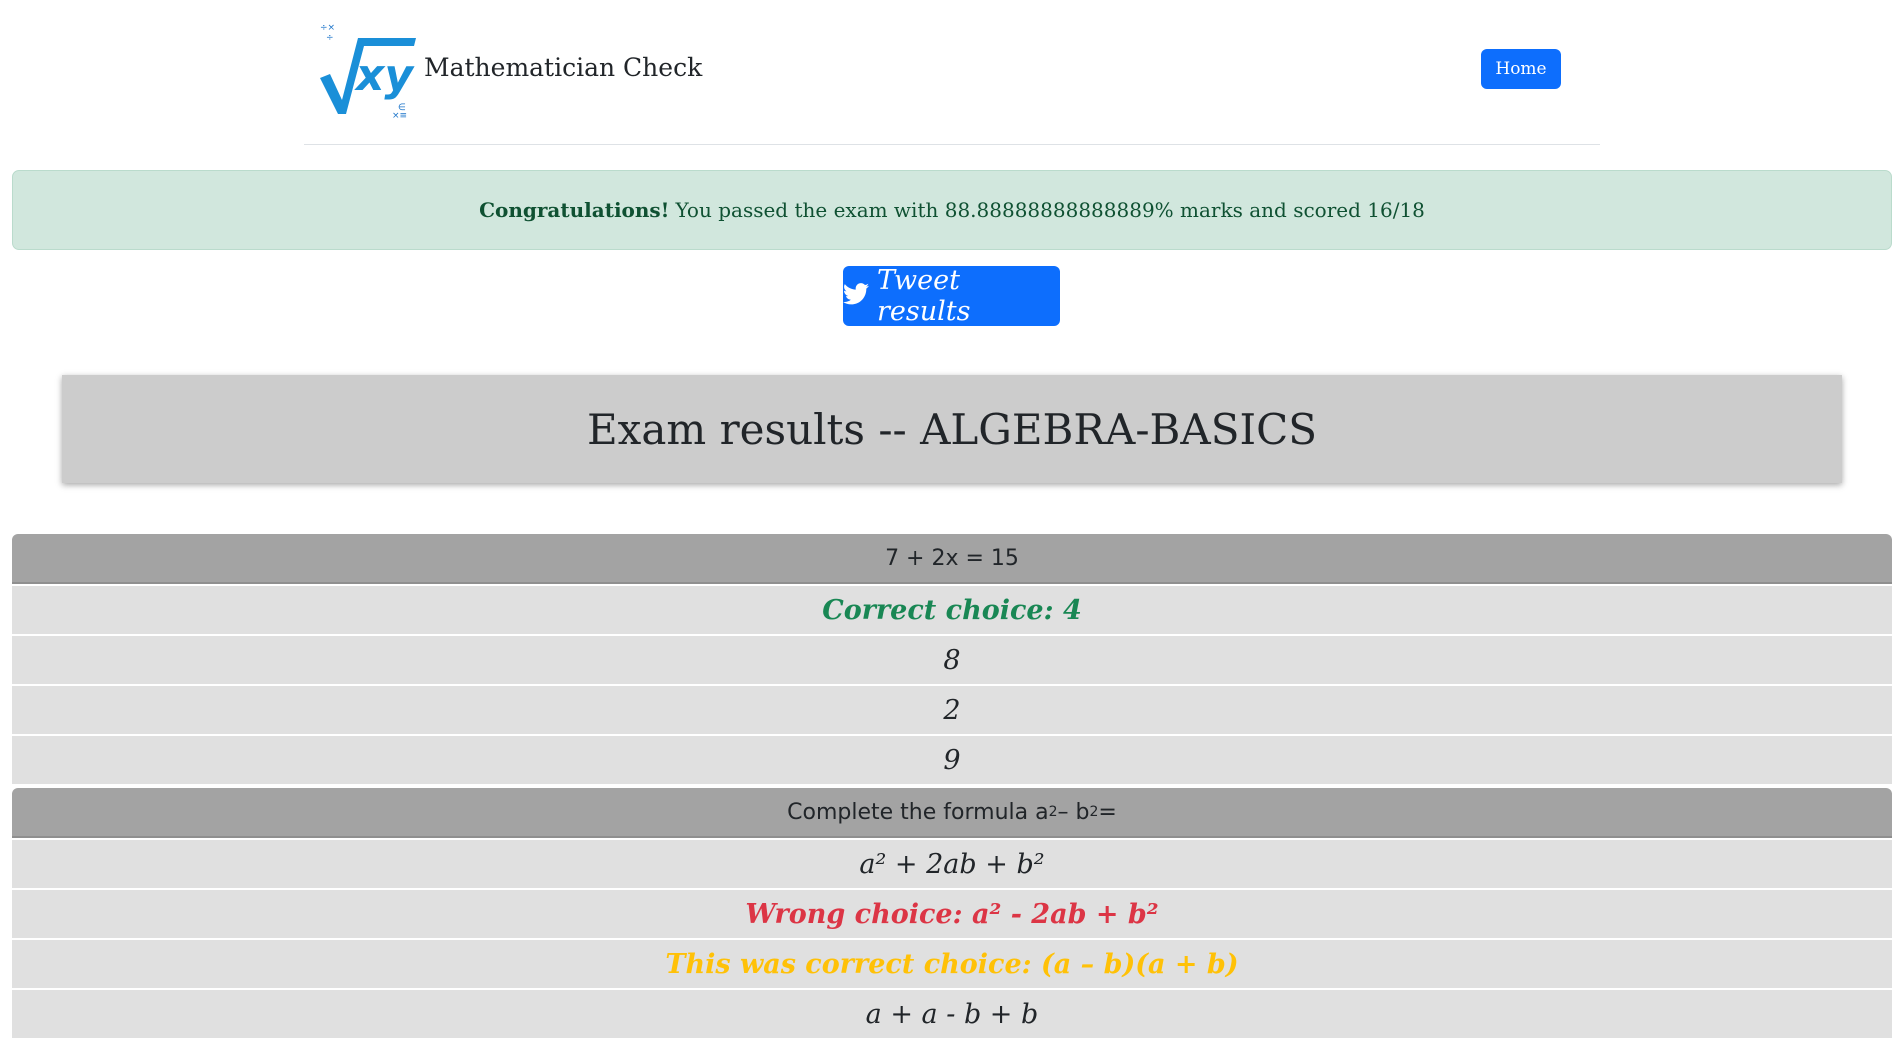 The height and width of the screenshot is (1048, 1904). Describe the element at coordinates (574, 210) in the screenshot. I see `alert-strong-text: Congratulations!` at that location.